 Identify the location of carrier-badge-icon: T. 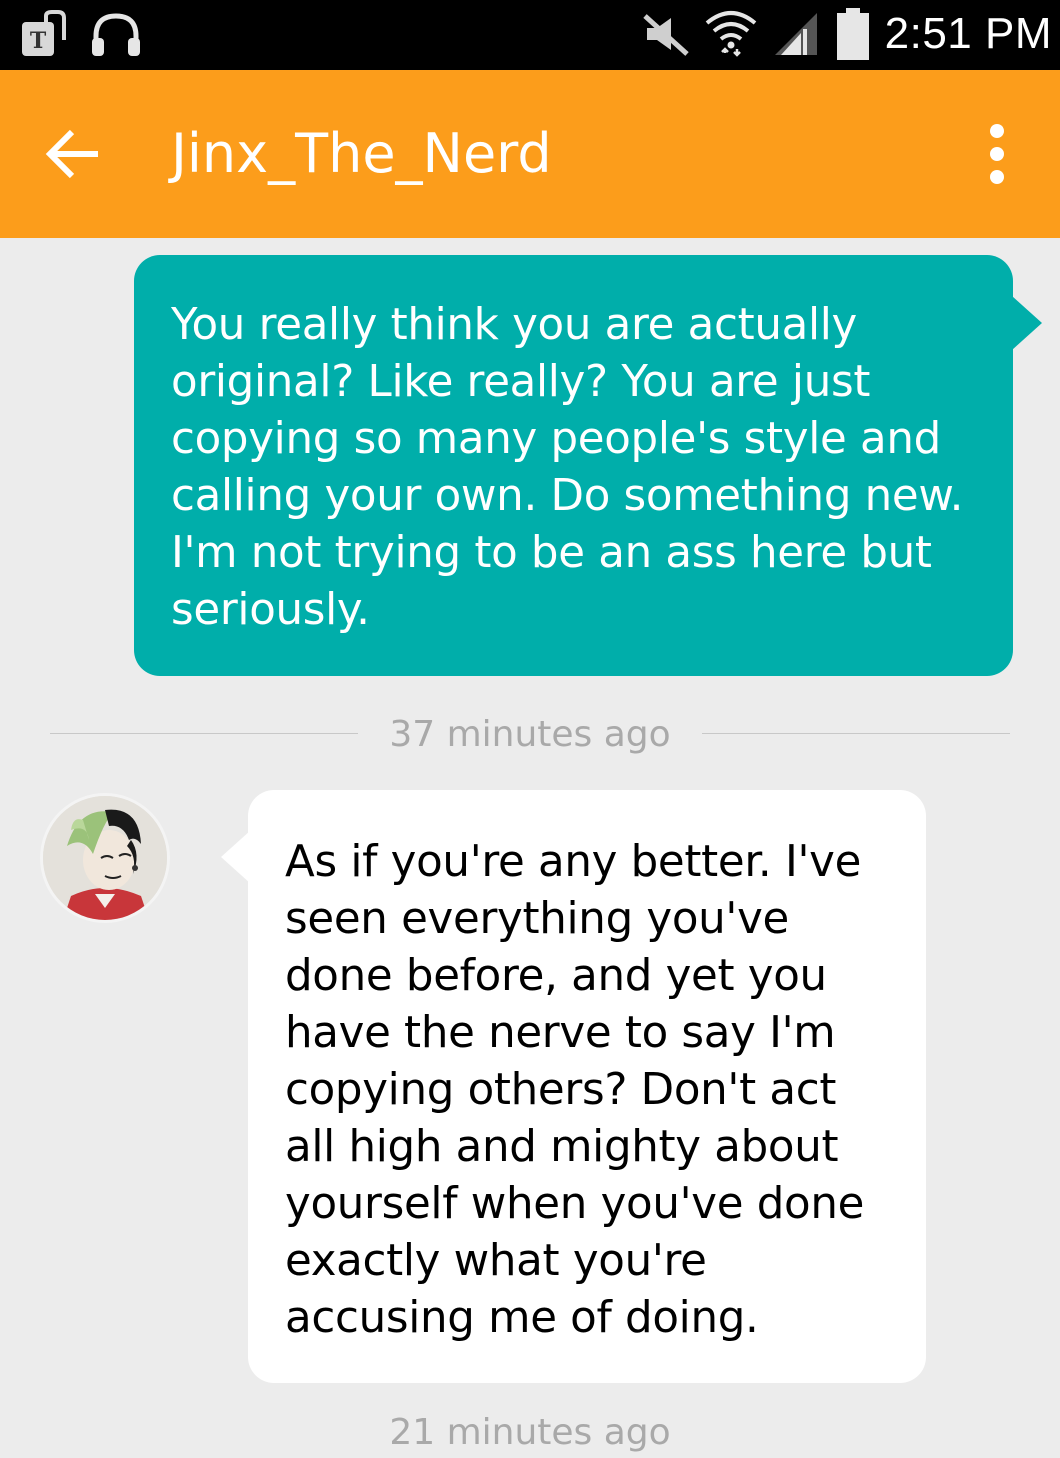
(44, 33).